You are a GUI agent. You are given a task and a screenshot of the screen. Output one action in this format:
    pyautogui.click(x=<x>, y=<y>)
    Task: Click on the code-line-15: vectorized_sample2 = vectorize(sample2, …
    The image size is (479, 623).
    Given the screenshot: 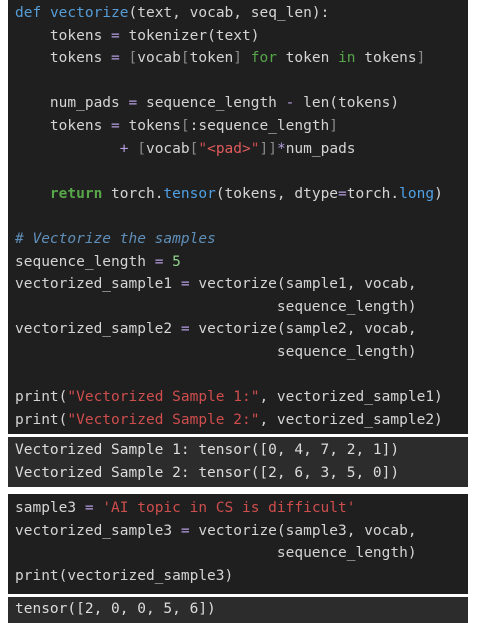 What is the action you would take?
    pyautogui.click(x=216, y=329)
    